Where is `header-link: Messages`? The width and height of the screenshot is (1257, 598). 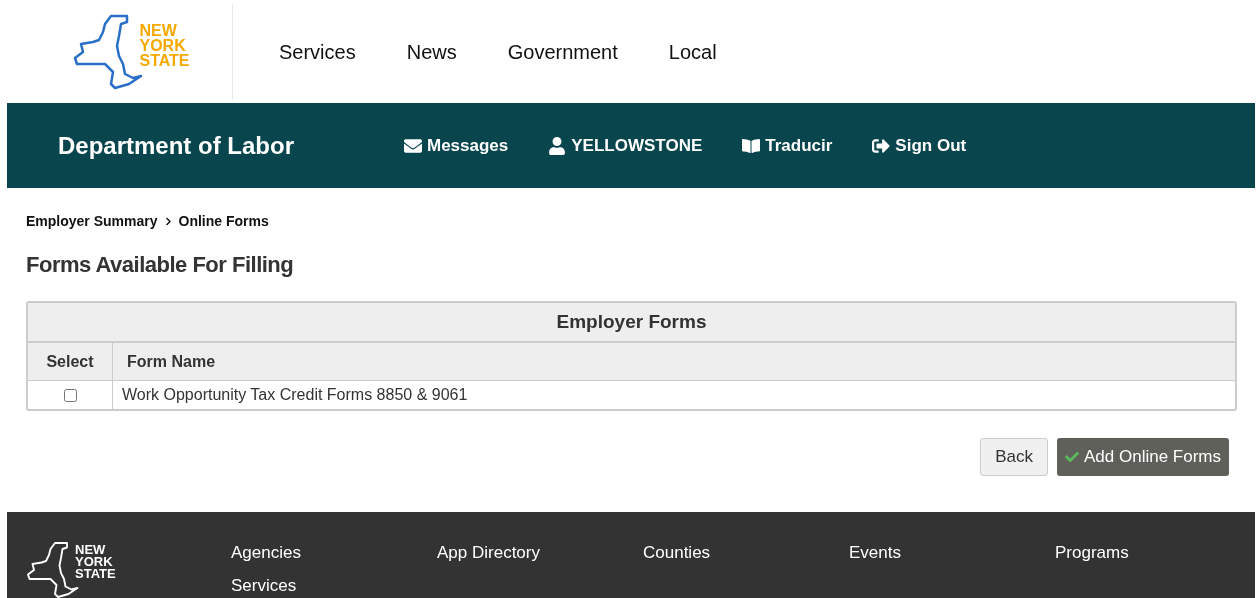
header-link: Messages is located at coordinates (456, 145).